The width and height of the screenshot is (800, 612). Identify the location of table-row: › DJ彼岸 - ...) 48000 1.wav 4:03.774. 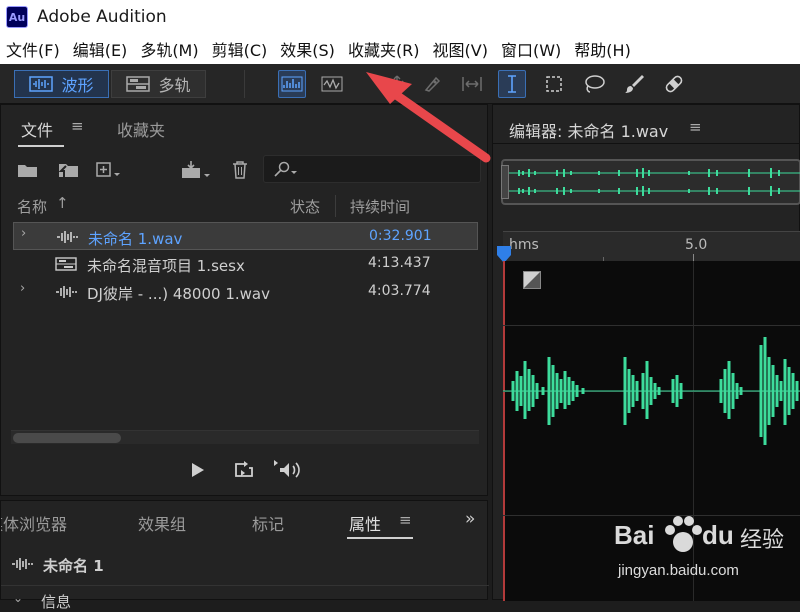
(245, 292).